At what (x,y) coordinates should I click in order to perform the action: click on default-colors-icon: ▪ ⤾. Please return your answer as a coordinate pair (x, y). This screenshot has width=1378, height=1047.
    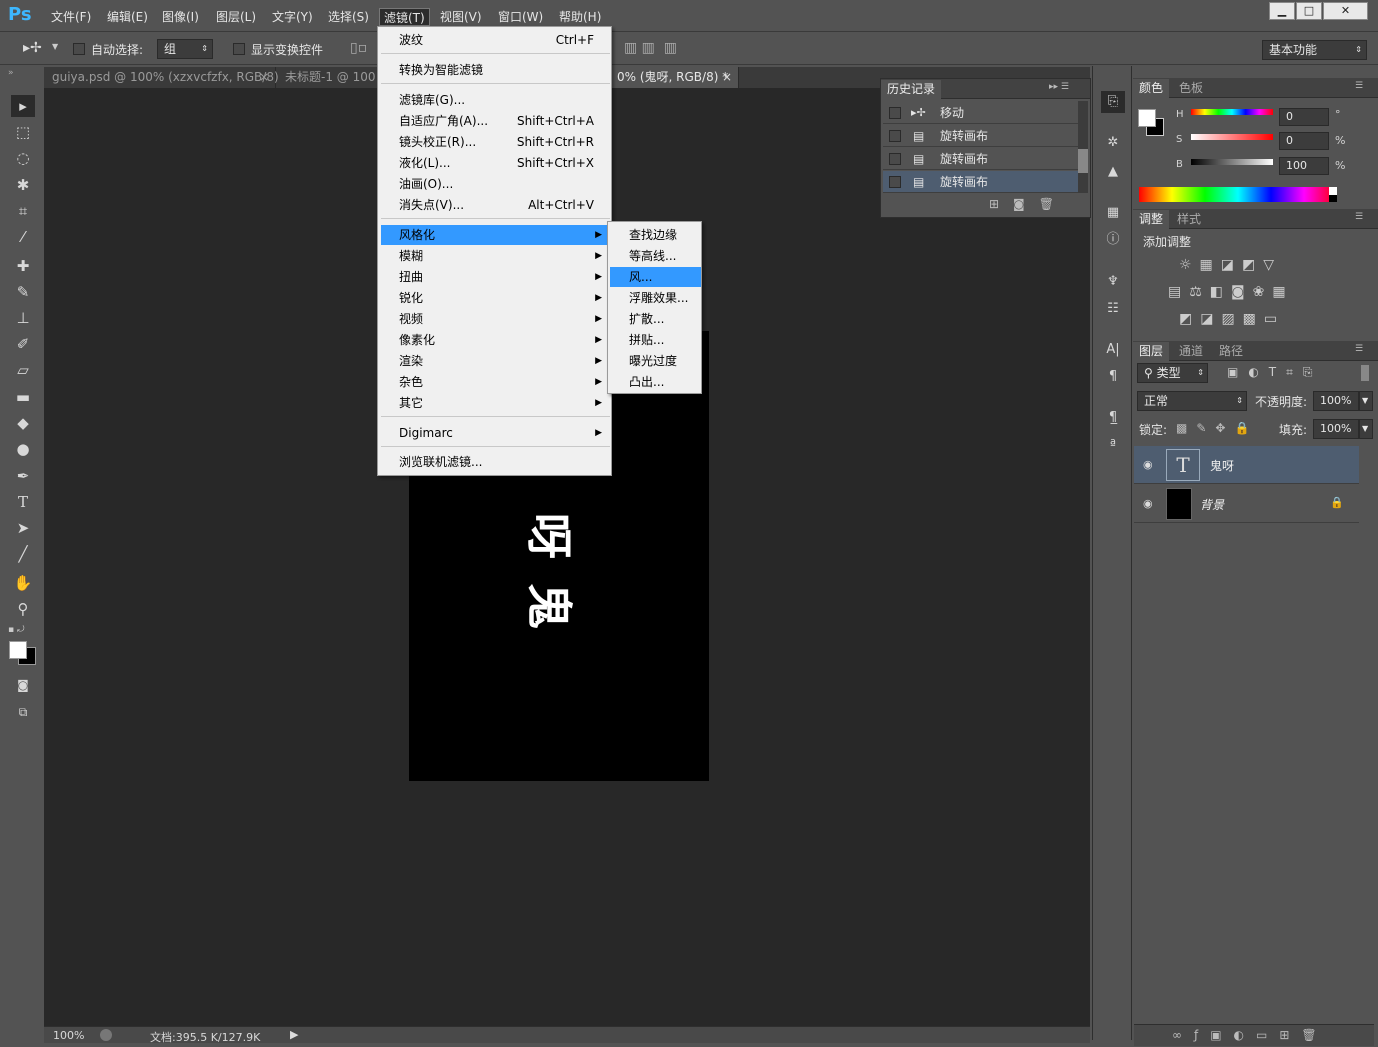
    Looking at the image, I should click on (16, 630).